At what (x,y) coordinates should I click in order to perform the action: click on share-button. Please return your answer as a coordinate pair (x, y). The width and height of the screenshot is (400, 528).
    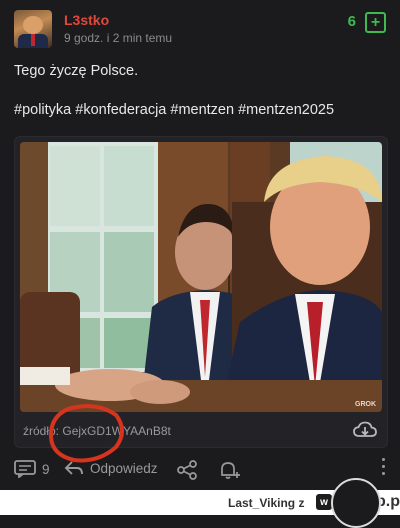
    Looking at the image, I should click on (187, 470).